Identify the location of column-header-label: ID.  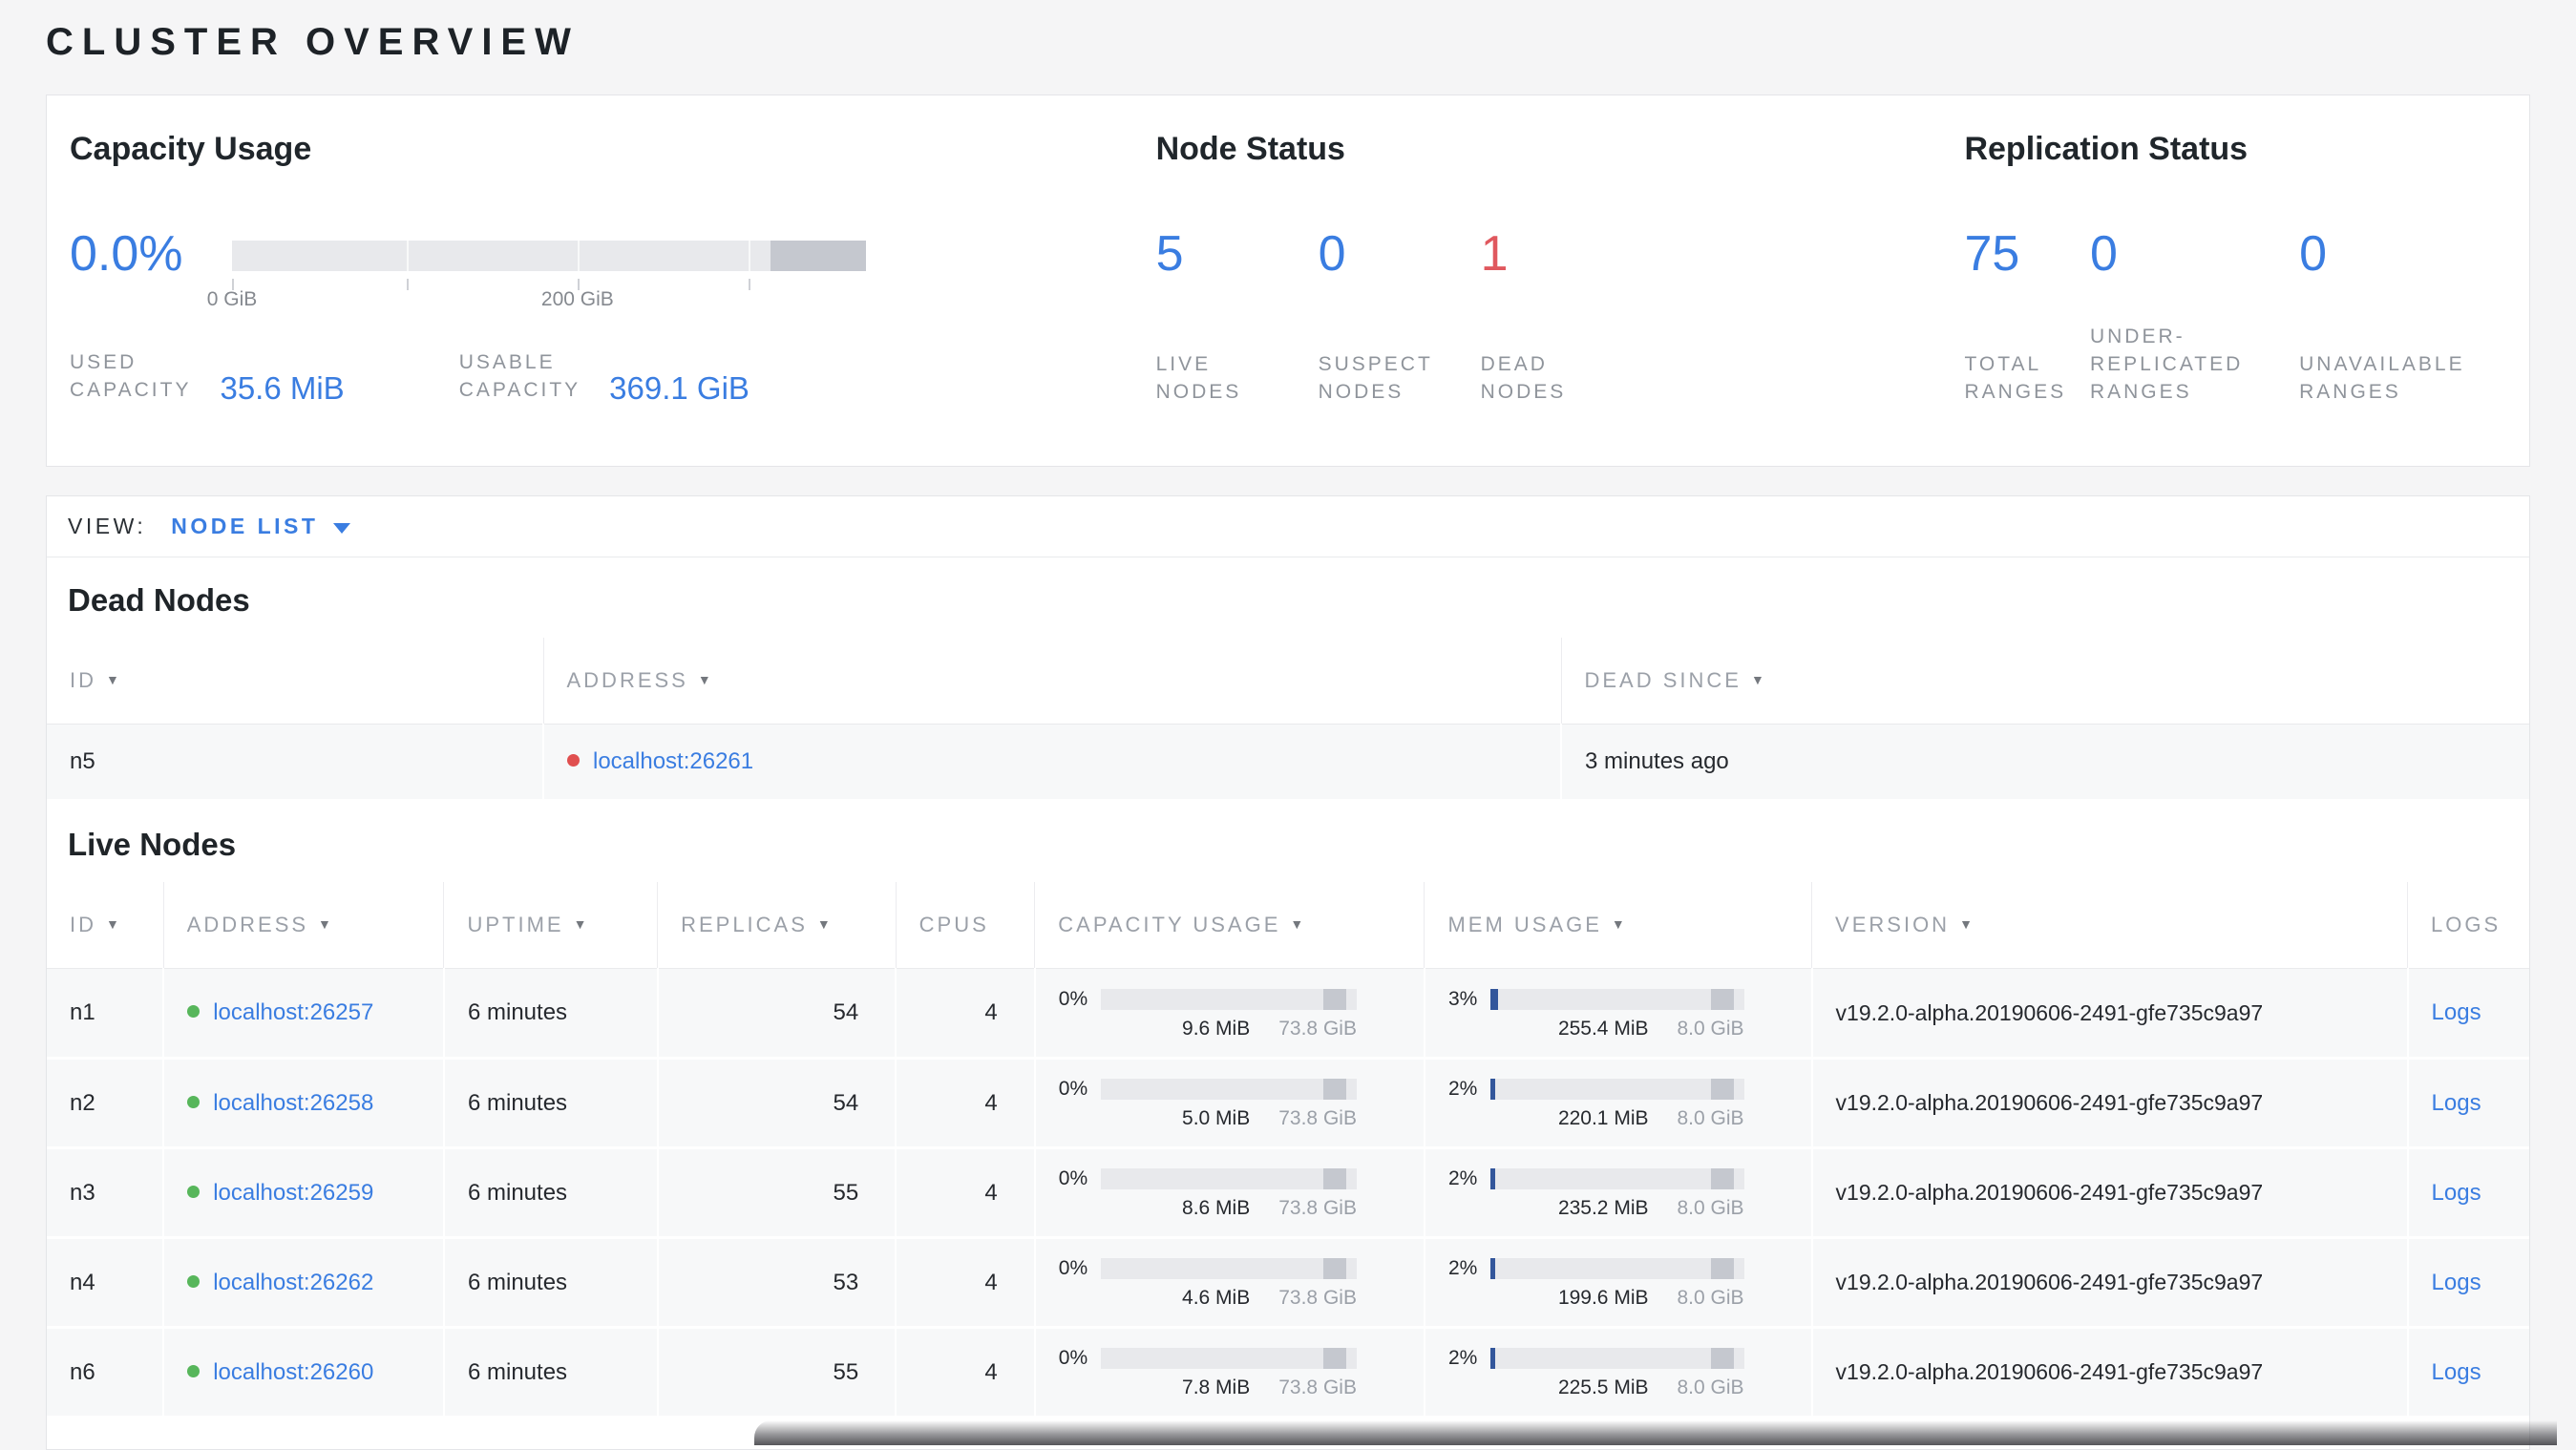
(83, 925).